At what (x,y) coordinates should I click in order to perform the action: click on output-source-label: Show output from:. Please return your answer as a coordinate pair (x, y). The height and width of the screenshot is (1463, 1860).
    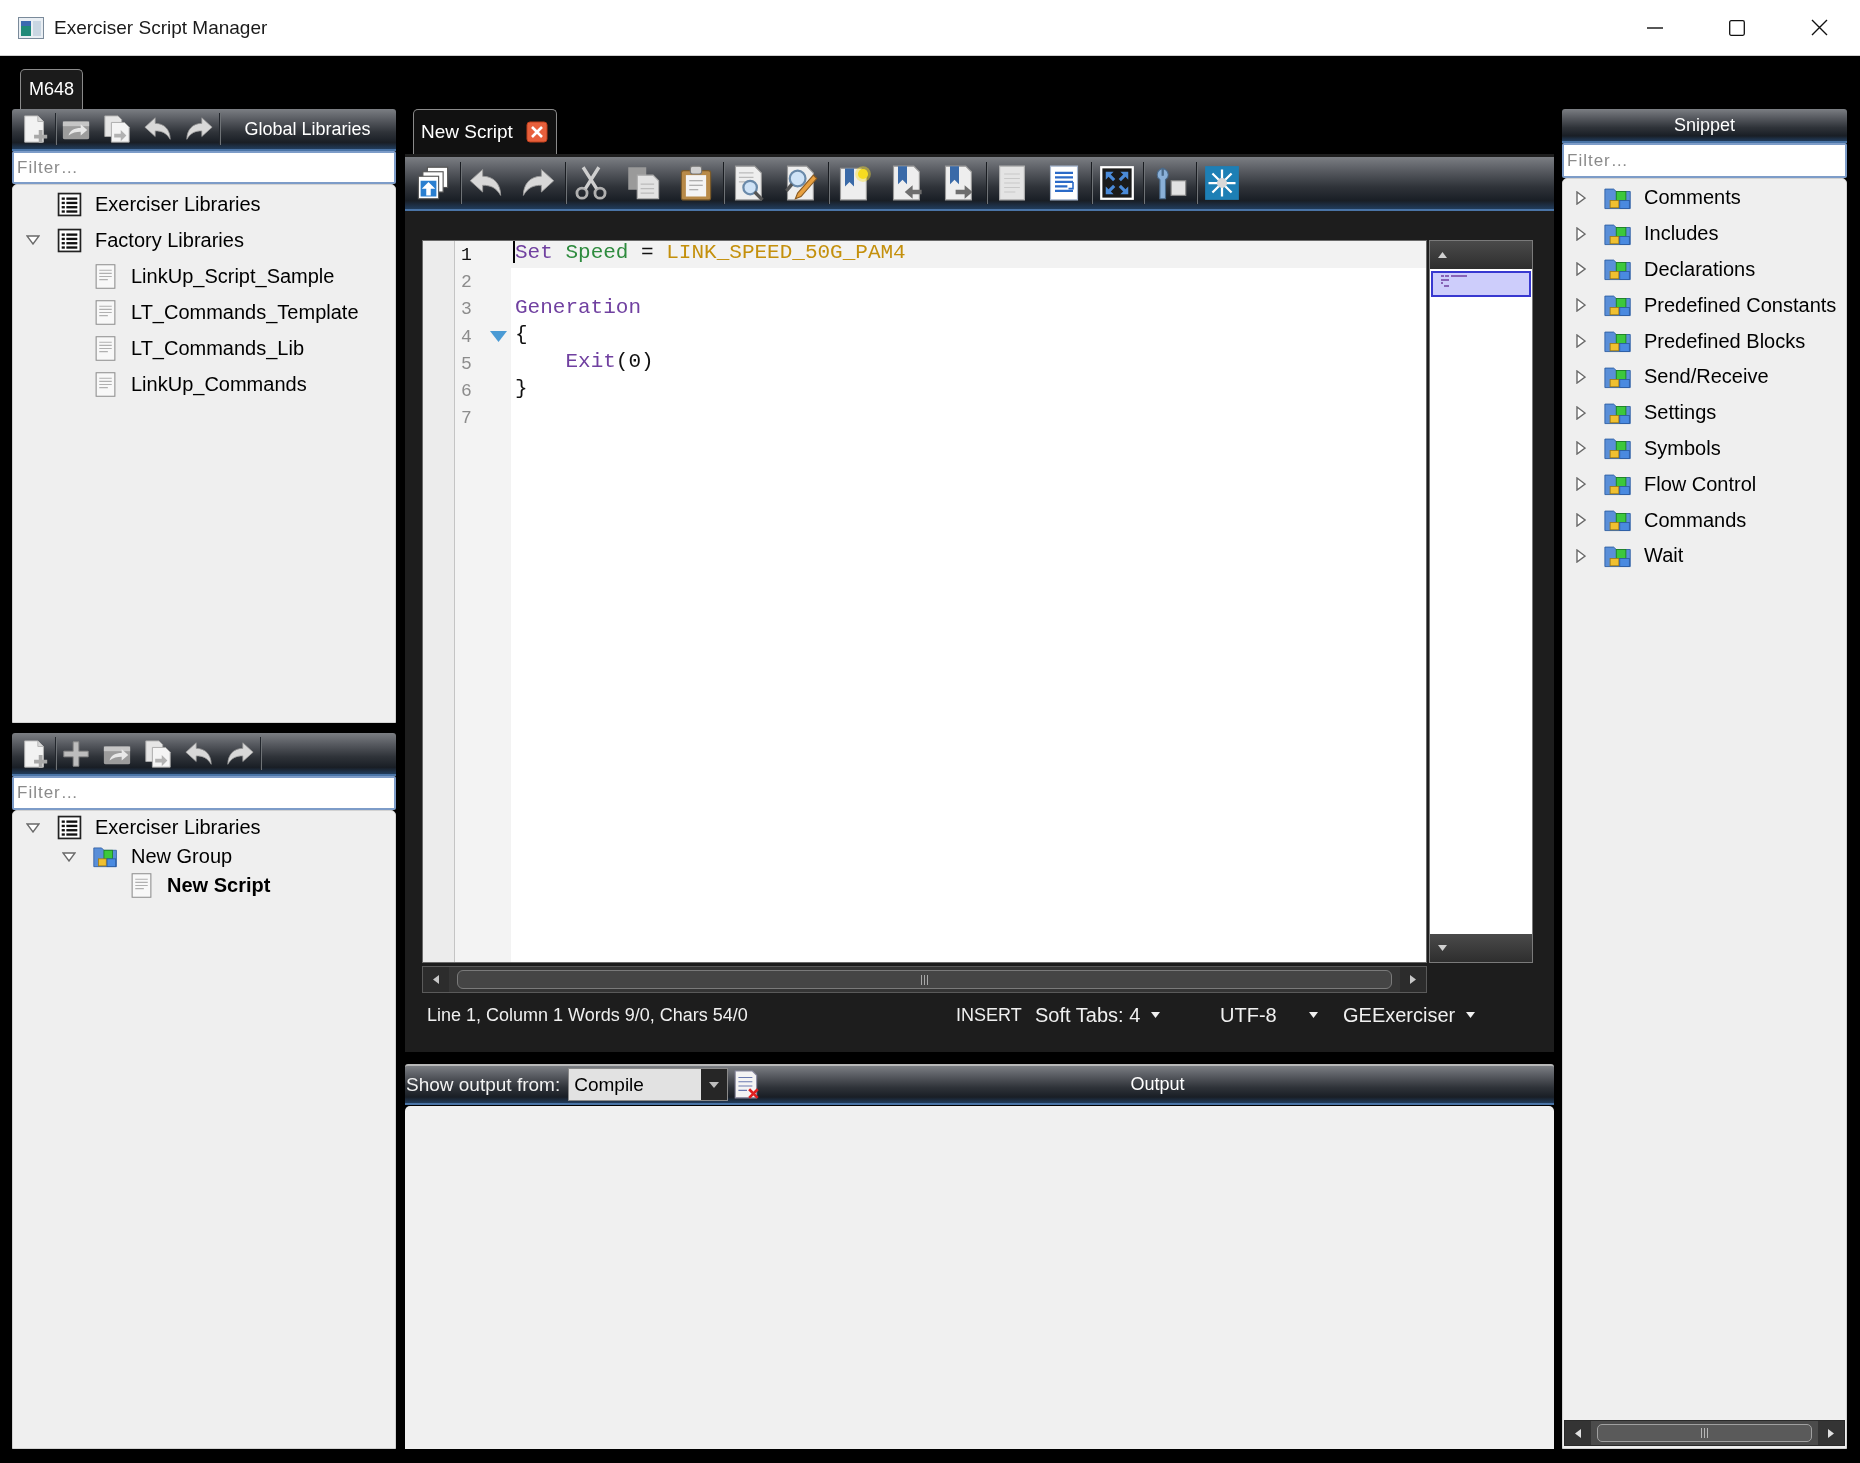
    Looking at the image, I should click on (483, 1084).